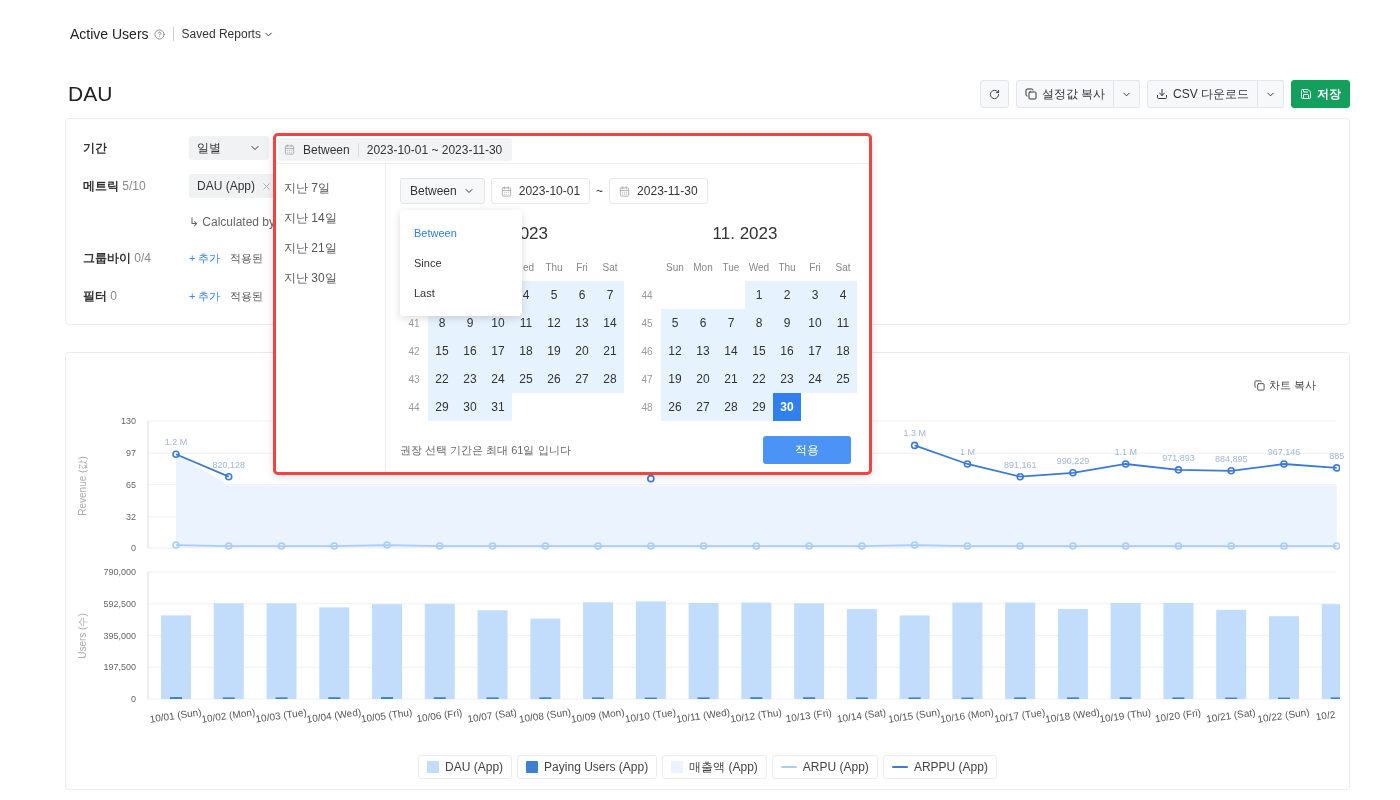 This screenshot has width=1400, height=800. Describe the element at coordinates (815, 295) in the screenshot. I see `calendar-day: 3` at that location.